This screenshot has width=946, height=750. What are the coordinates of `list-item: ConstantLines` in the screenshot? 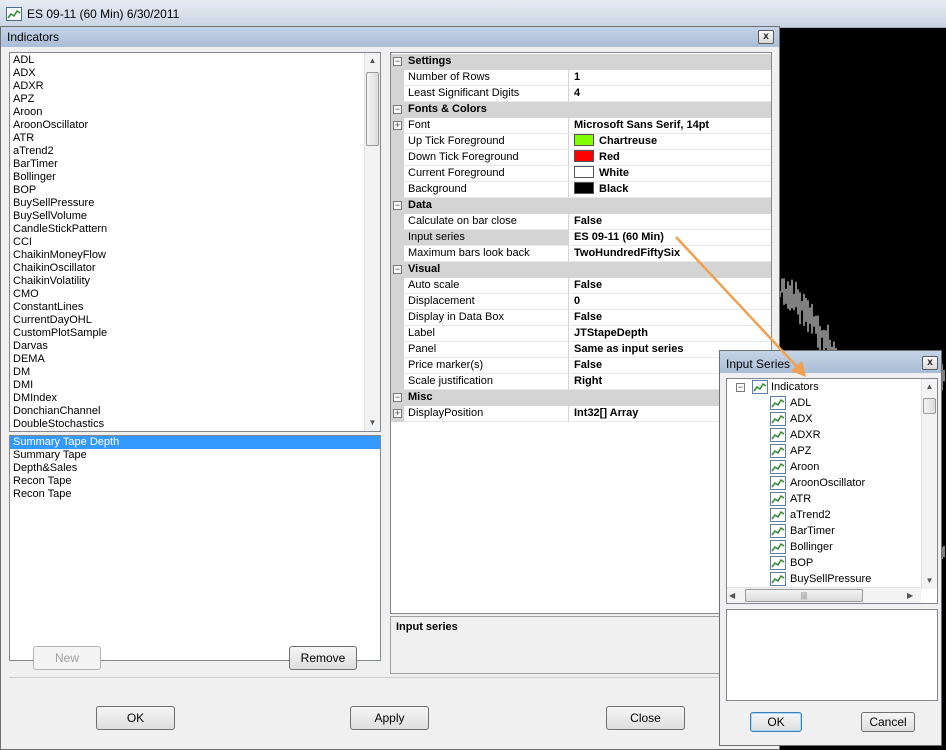 It's located at (188, 307).